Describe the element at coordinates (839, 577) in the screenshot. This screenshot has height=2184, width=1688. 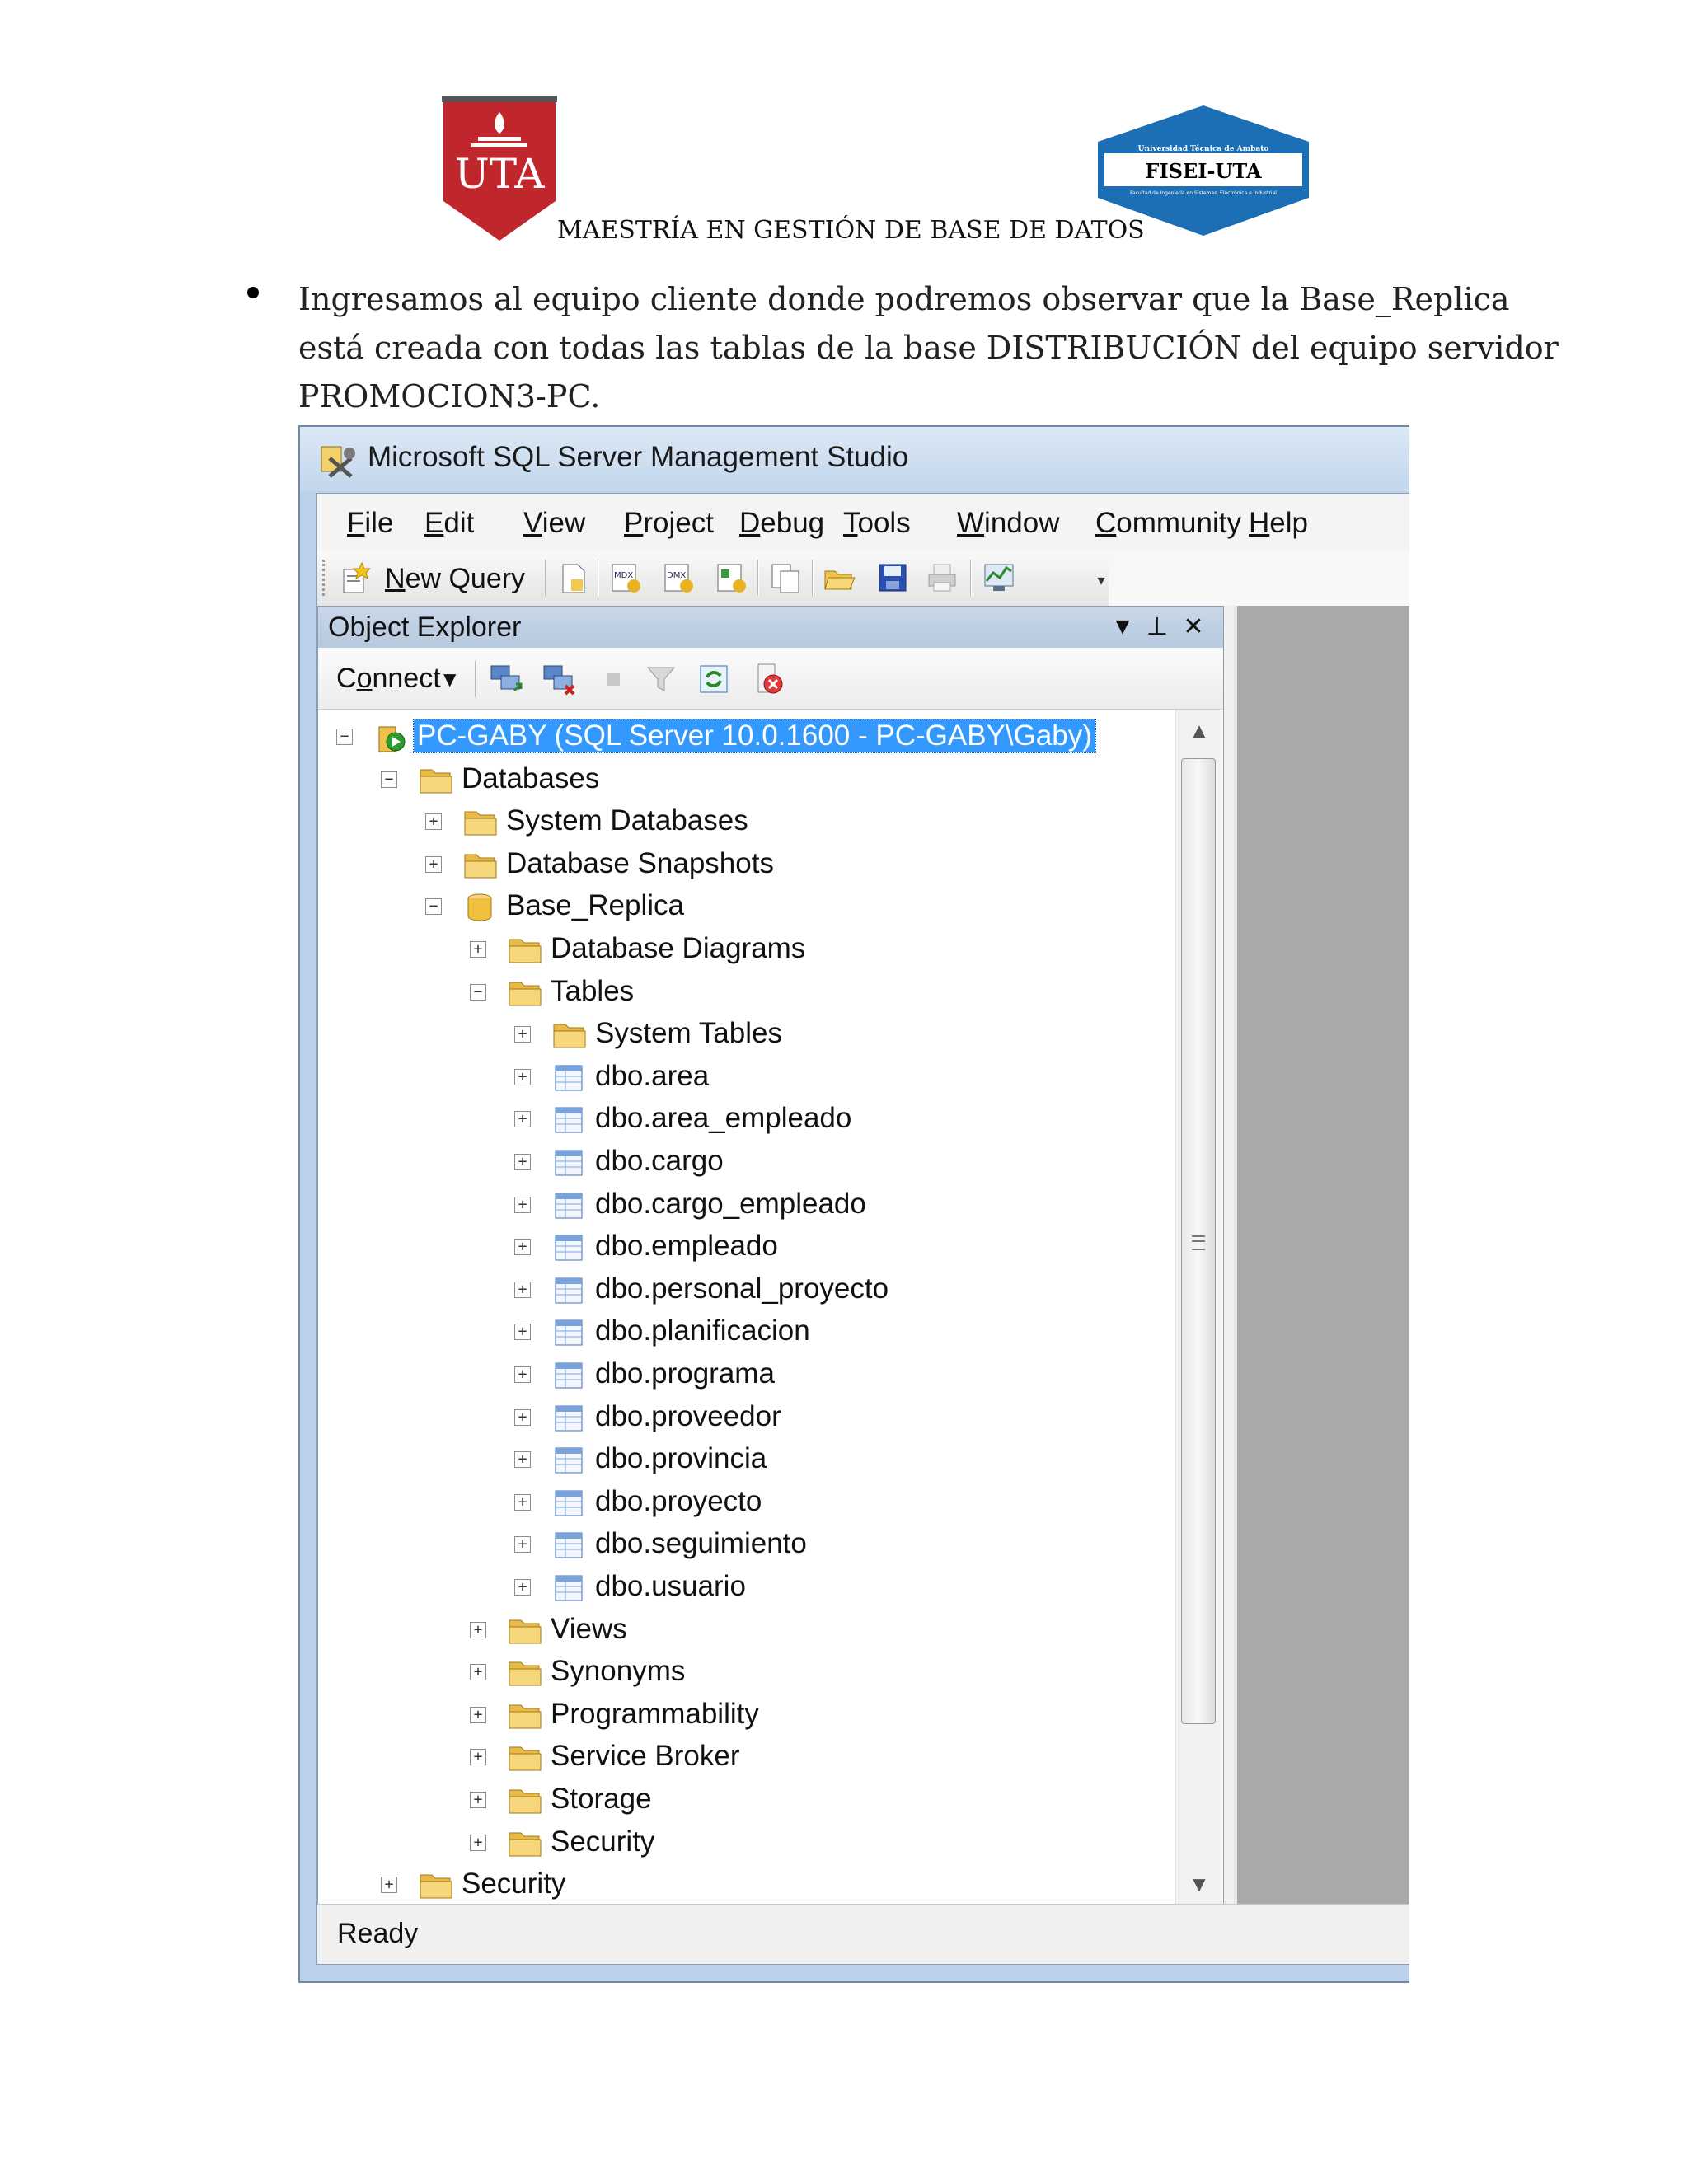
I see `open-folder-icon` at that location.